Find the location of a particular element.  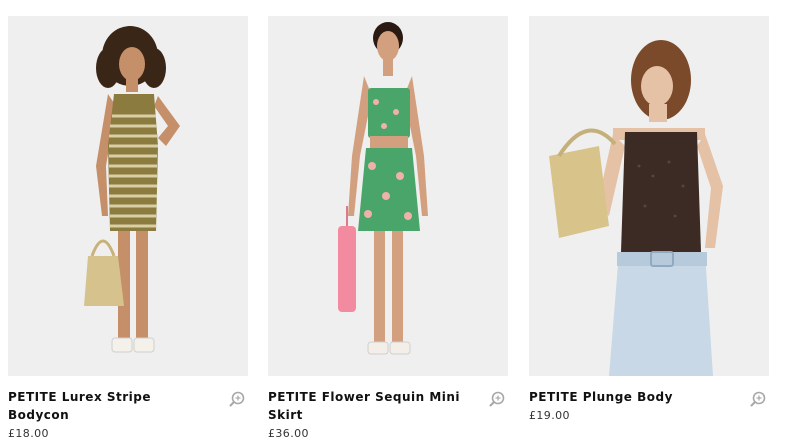

product-title-link: PETITE Plunge Body is located at coordinates (629, 397).